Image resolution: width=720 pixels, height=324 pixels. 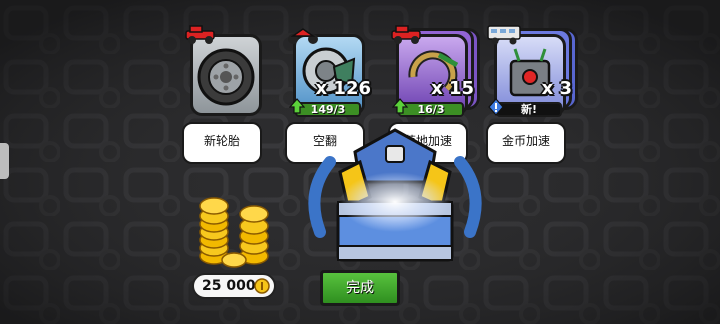 I want to click on reward-label-button: 金币加速, so click(x=526, y=143).